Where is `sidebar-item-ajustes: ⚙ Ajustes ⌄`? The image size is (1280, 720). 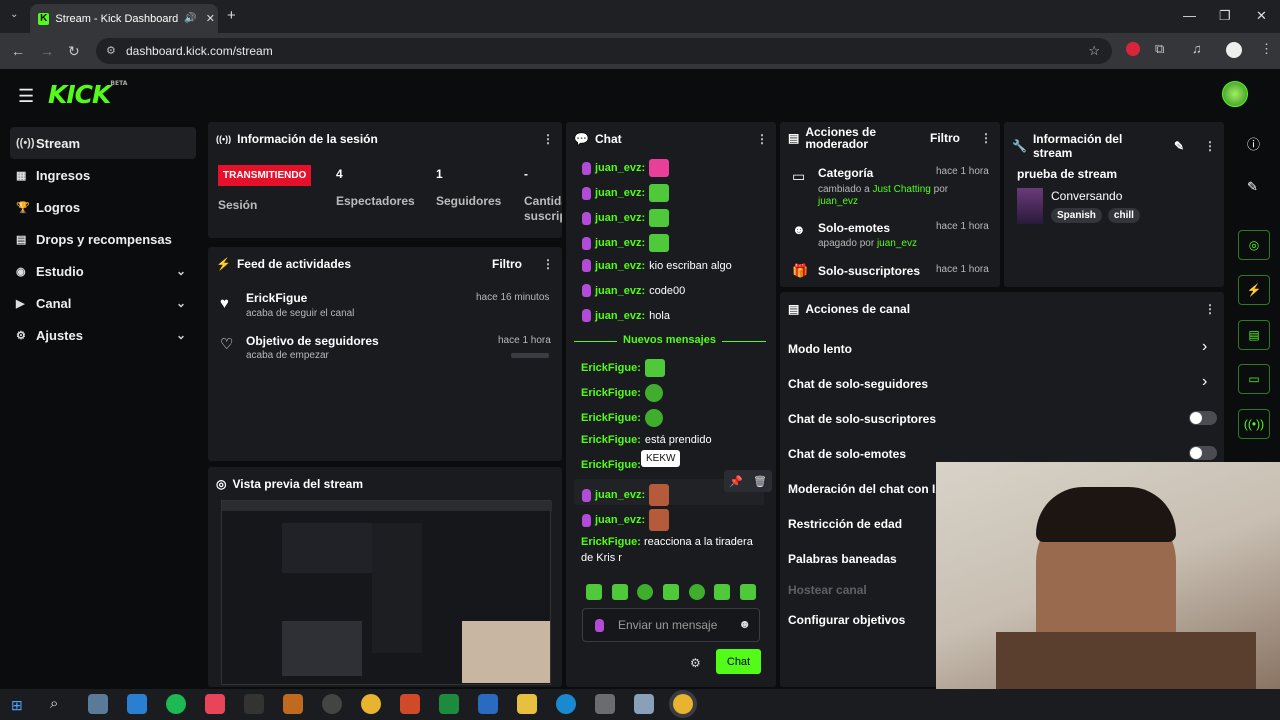 sidebar-item-ajustes: ⚙ Ajustes ⌄ is located at coordinates (103, 335).